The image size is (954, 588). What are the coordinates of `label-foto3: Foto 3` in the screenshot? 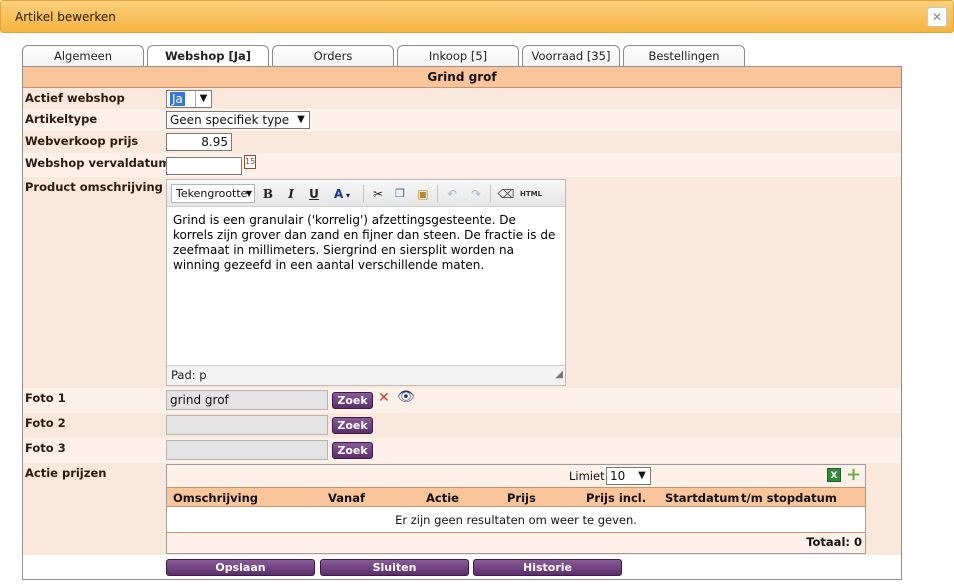 It's located at (45, 448).